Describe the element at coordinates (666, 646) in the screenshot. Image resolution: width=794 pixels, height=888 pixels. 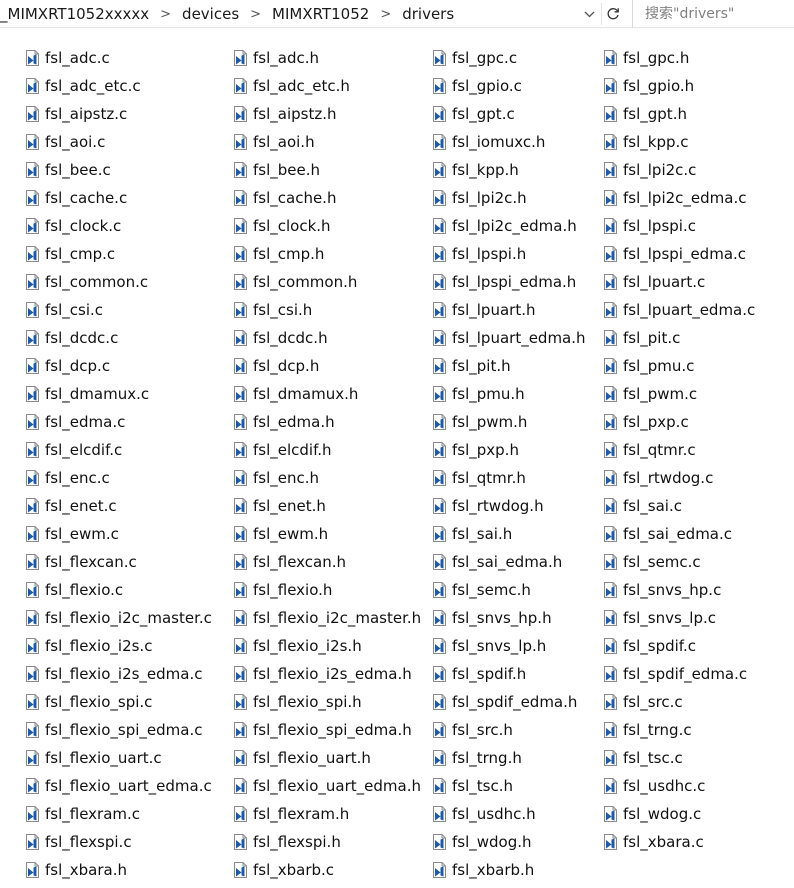
I see `file-item: fsl_spdif.c` at that location.